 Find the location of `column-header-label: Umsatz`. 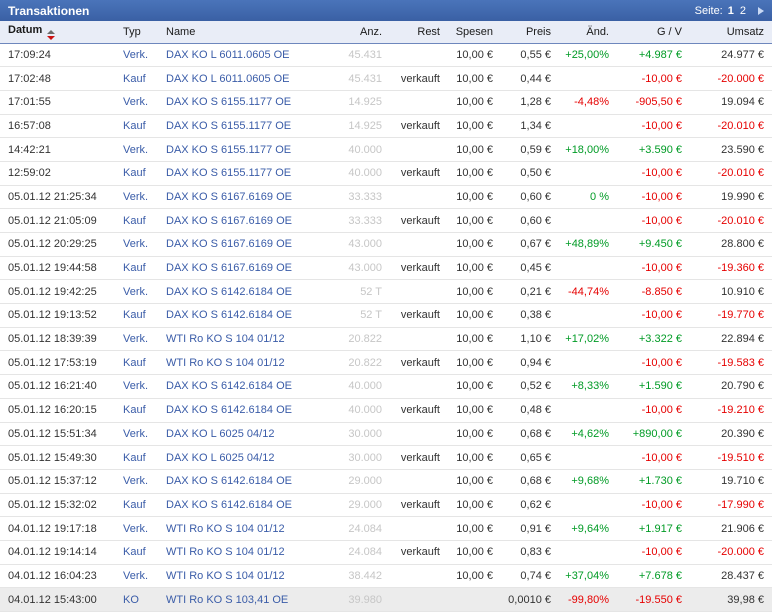

column-header-label: Umsatz is located at coordinates (745, 31).